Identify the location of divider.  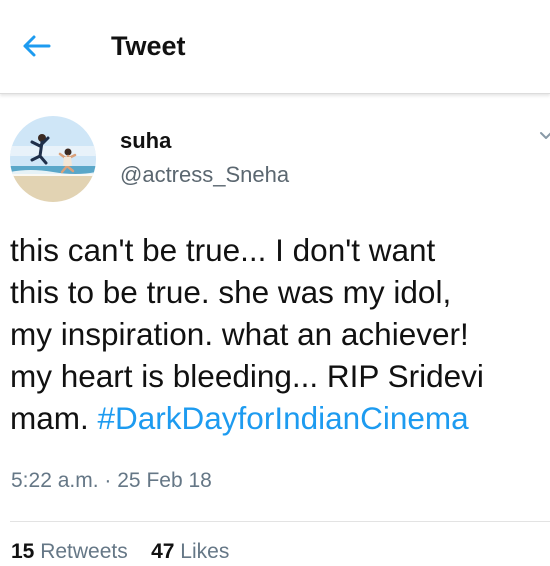
(280, 521).